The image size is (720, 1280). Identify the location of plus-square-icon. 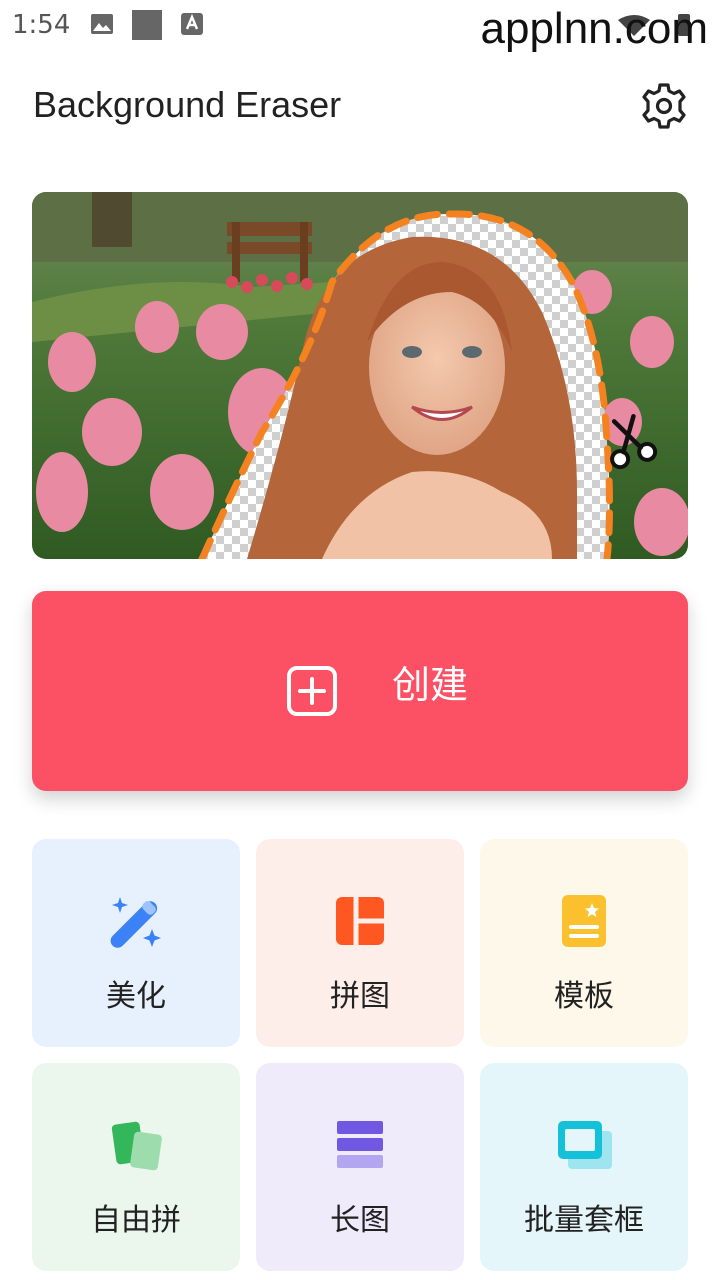
(312, 691).